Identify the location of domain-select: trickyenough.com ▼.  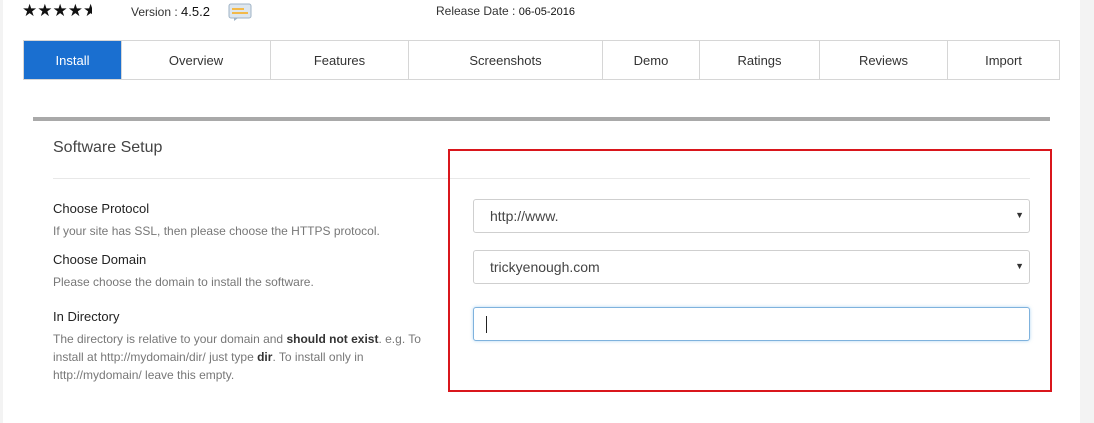
(751, 267).